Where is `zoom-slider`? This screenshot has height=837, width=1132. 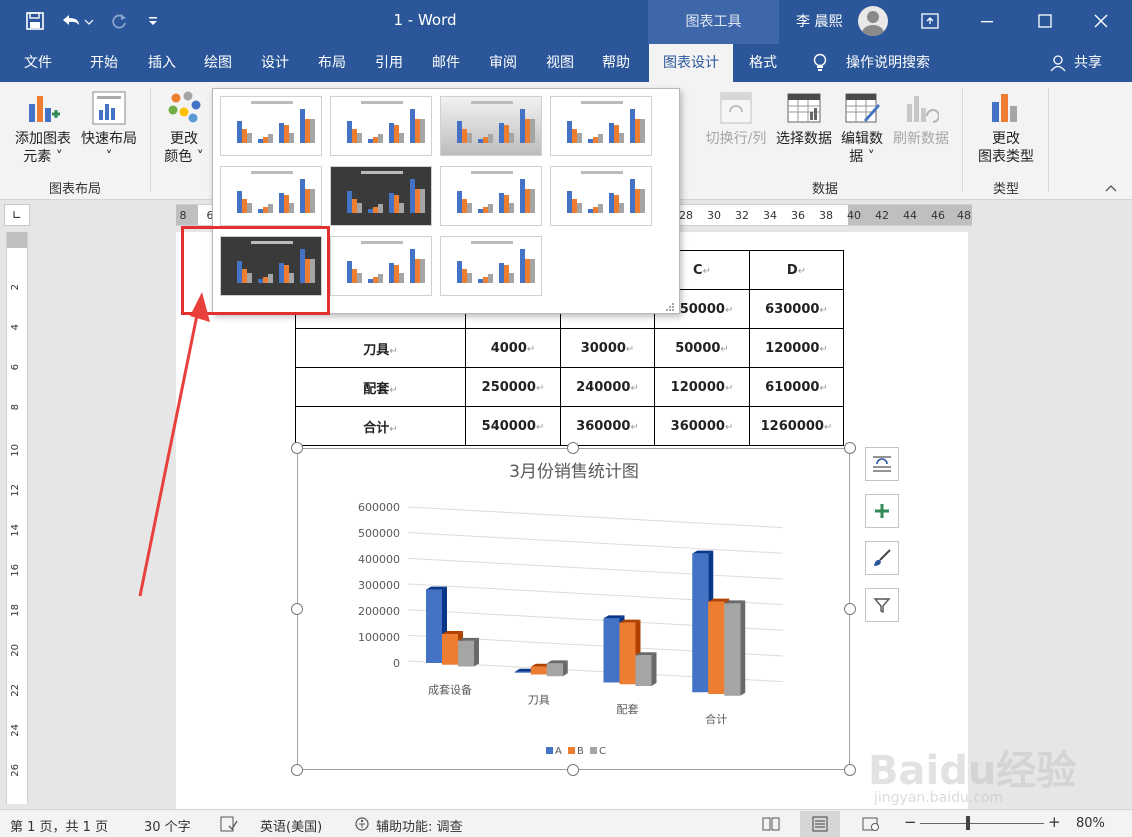 zoom-slider is located at coordinates (982, 823).